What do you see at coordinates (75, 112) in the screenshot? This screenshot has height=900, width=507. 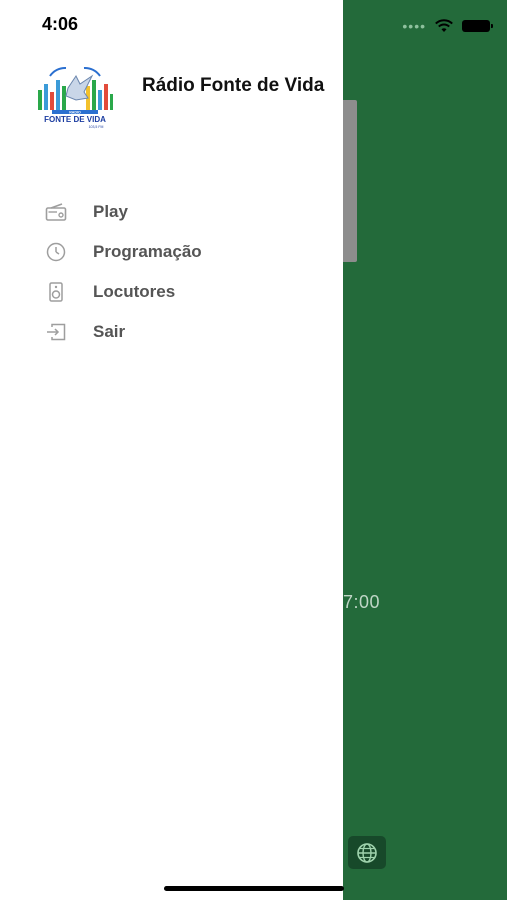 I see `svg-text: RADIO` at bounding box center [75, 112].